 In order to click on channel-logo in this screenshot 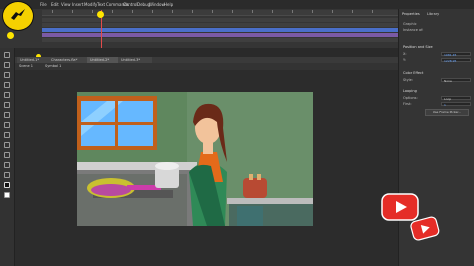, I will do `click(18, 16)`.